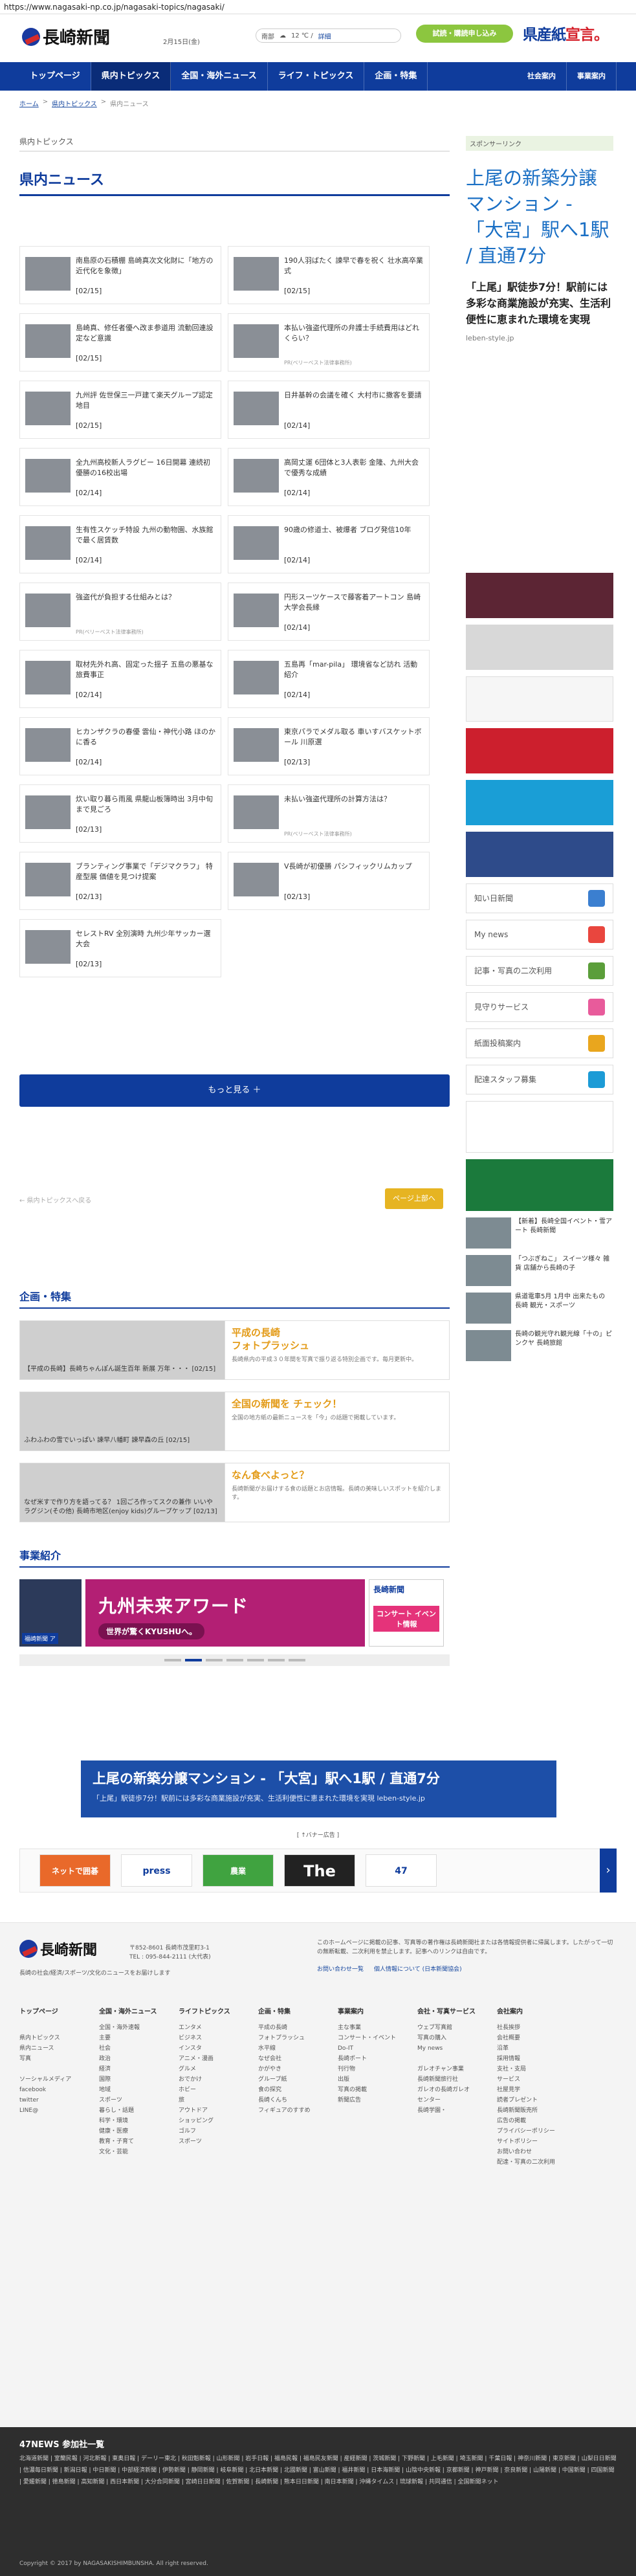 This screenshot has height=2576, width=636. Describe the element at coordinates (145, 737) in the screenshot. I see `article-title: ヒカンザクラの春優 雲仙・神代小路 ほのかに香る` at that location.